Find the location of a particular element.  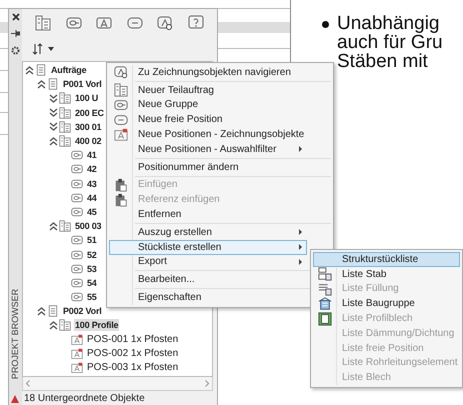

menu-item: Liste Baugruppe is located at coordinates (386, 304).